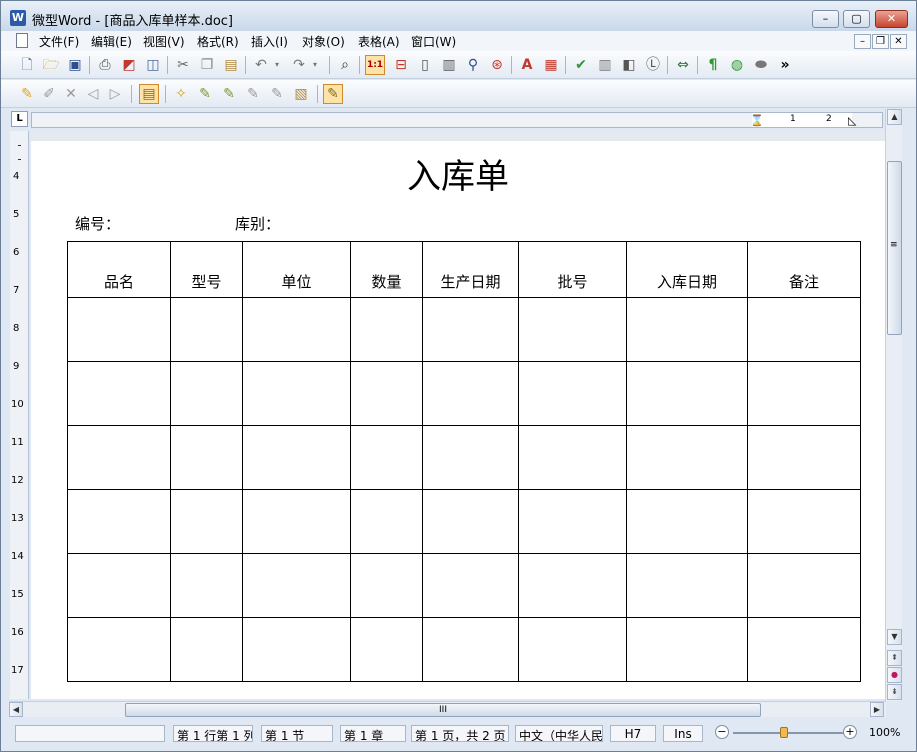 This screenshot has width=917, height=752. I want to click on first-line-indent-marker: ⌛, so click(757, 120).